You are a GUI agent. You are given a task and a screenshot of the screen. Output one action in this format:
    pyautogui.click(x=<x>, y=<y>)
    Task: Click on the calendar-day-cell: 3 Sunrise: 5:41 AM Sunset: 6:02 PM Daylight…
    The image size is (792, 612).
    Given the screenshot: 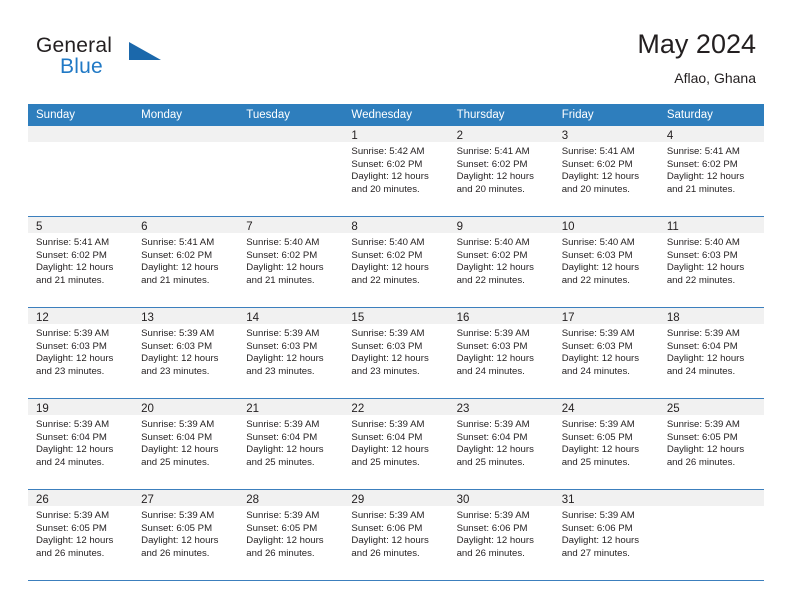 What is the action you would take?
    pyautogui.click(x=606, y=171)
    